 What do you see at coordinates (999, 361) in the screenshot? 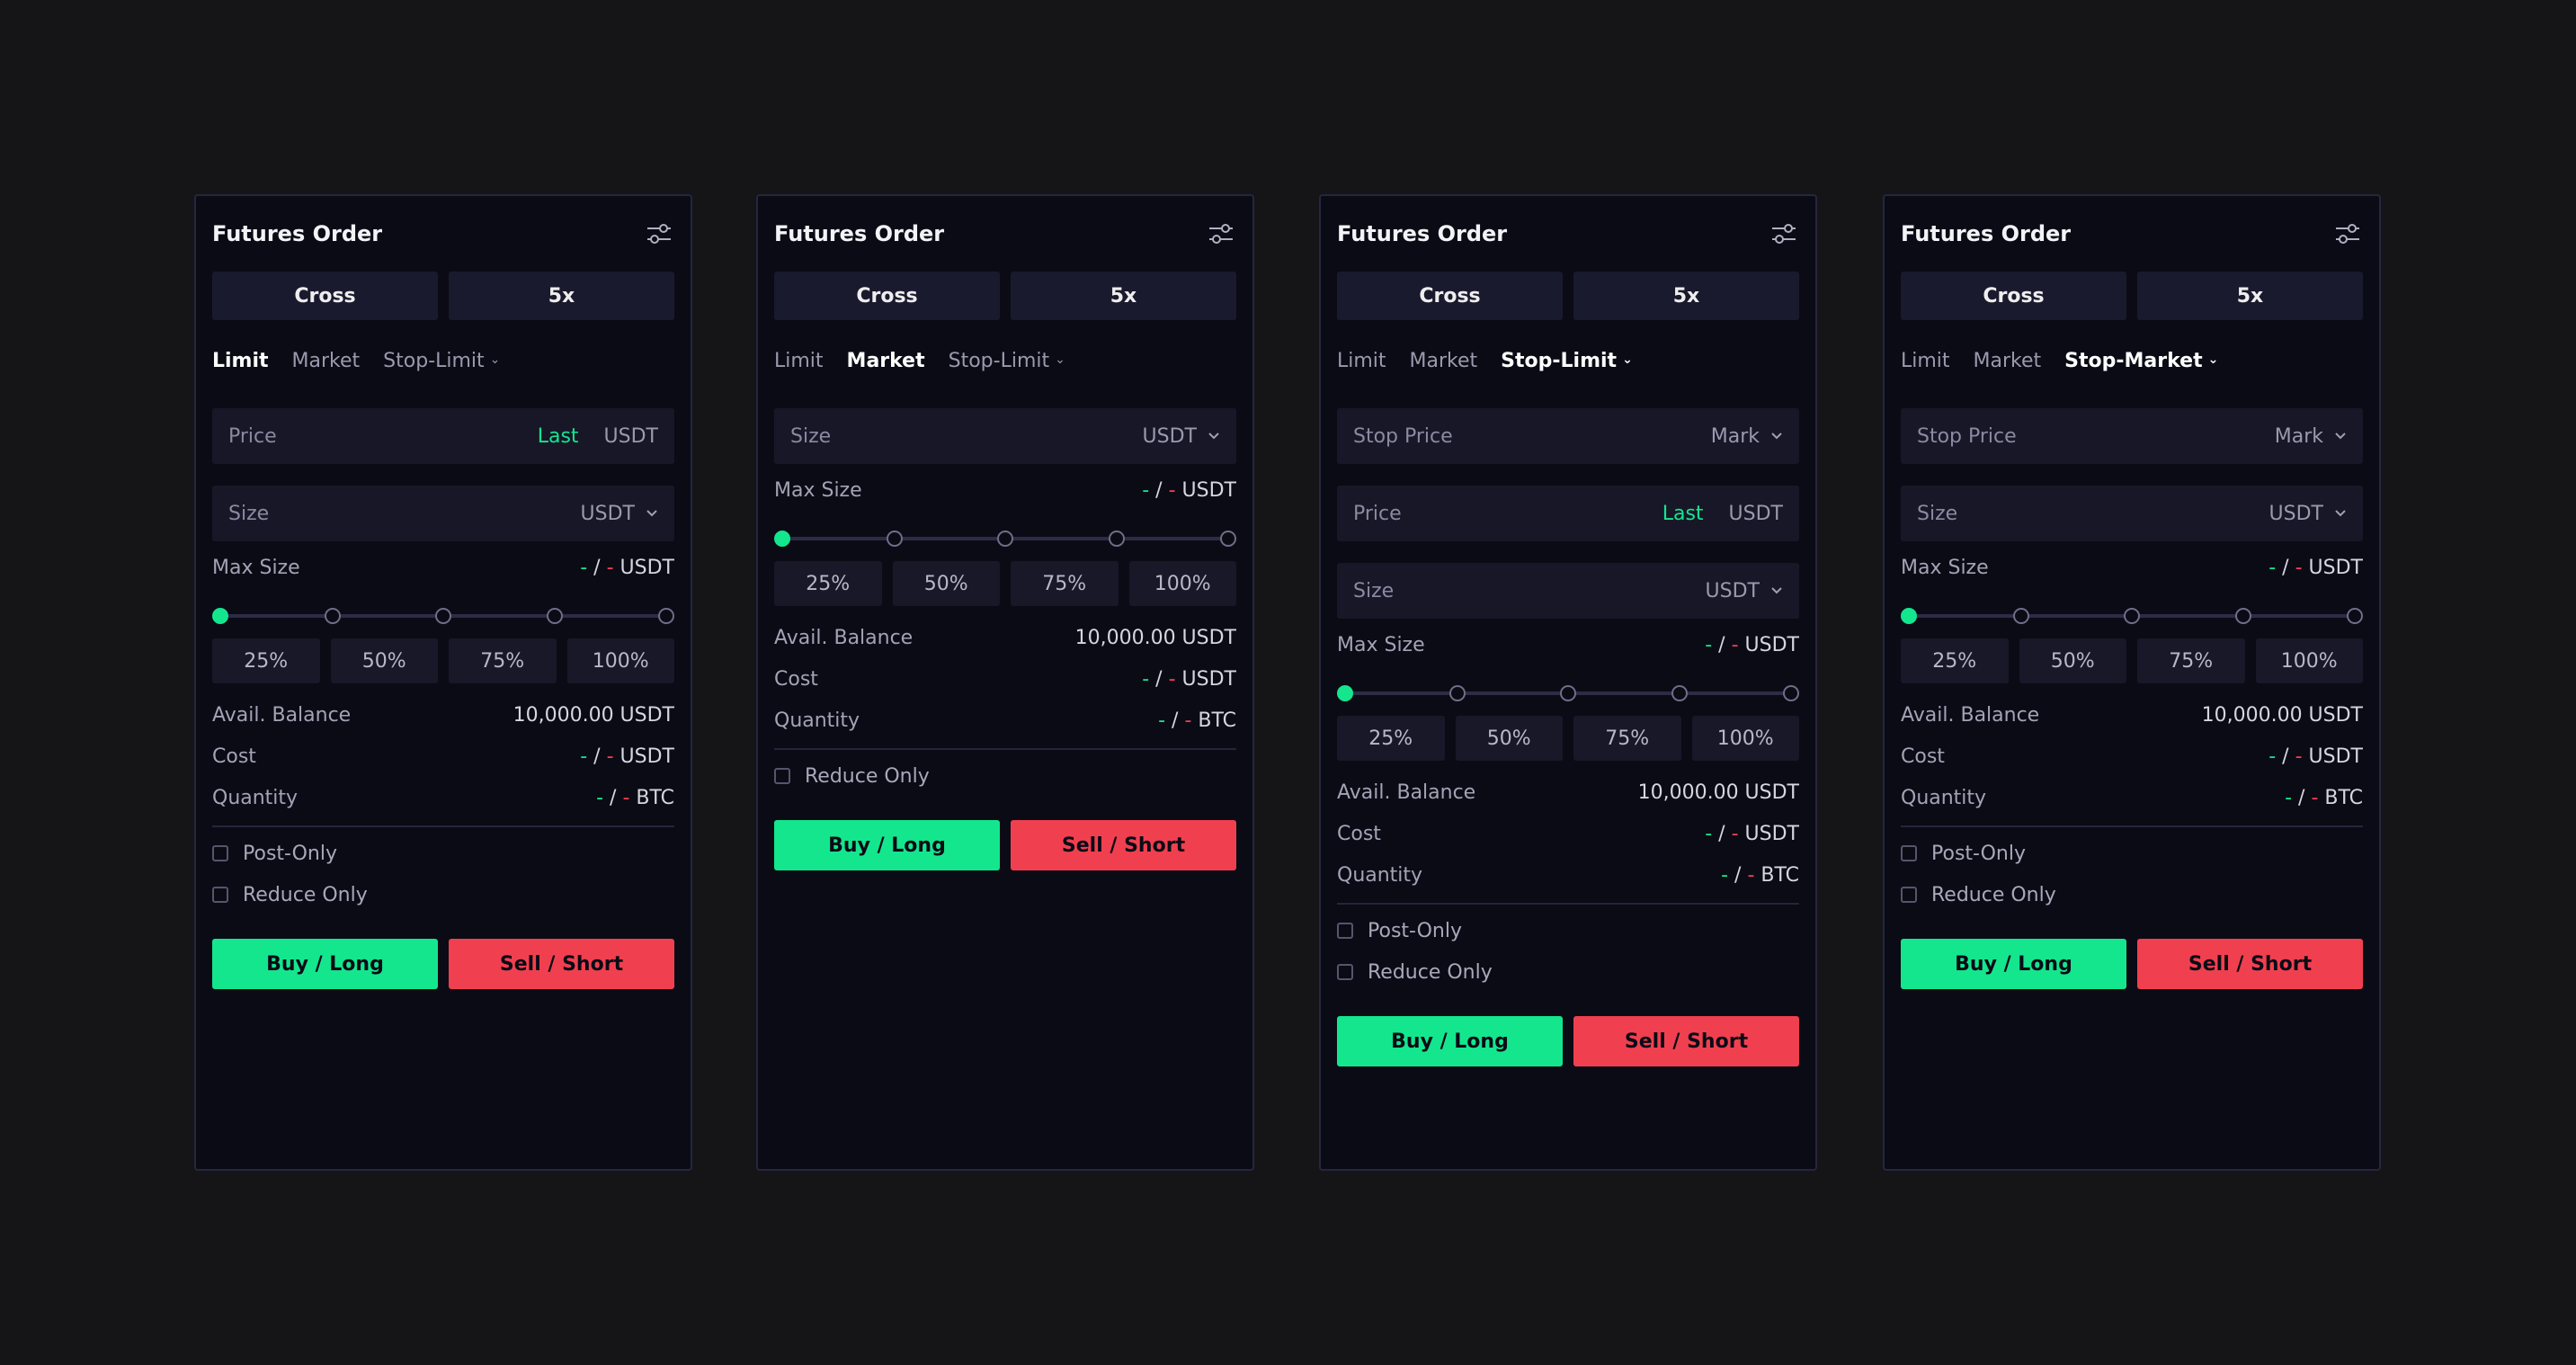
I see `tab-stop-limit-label: Stop-Limit` at bounding box center [999, 361].